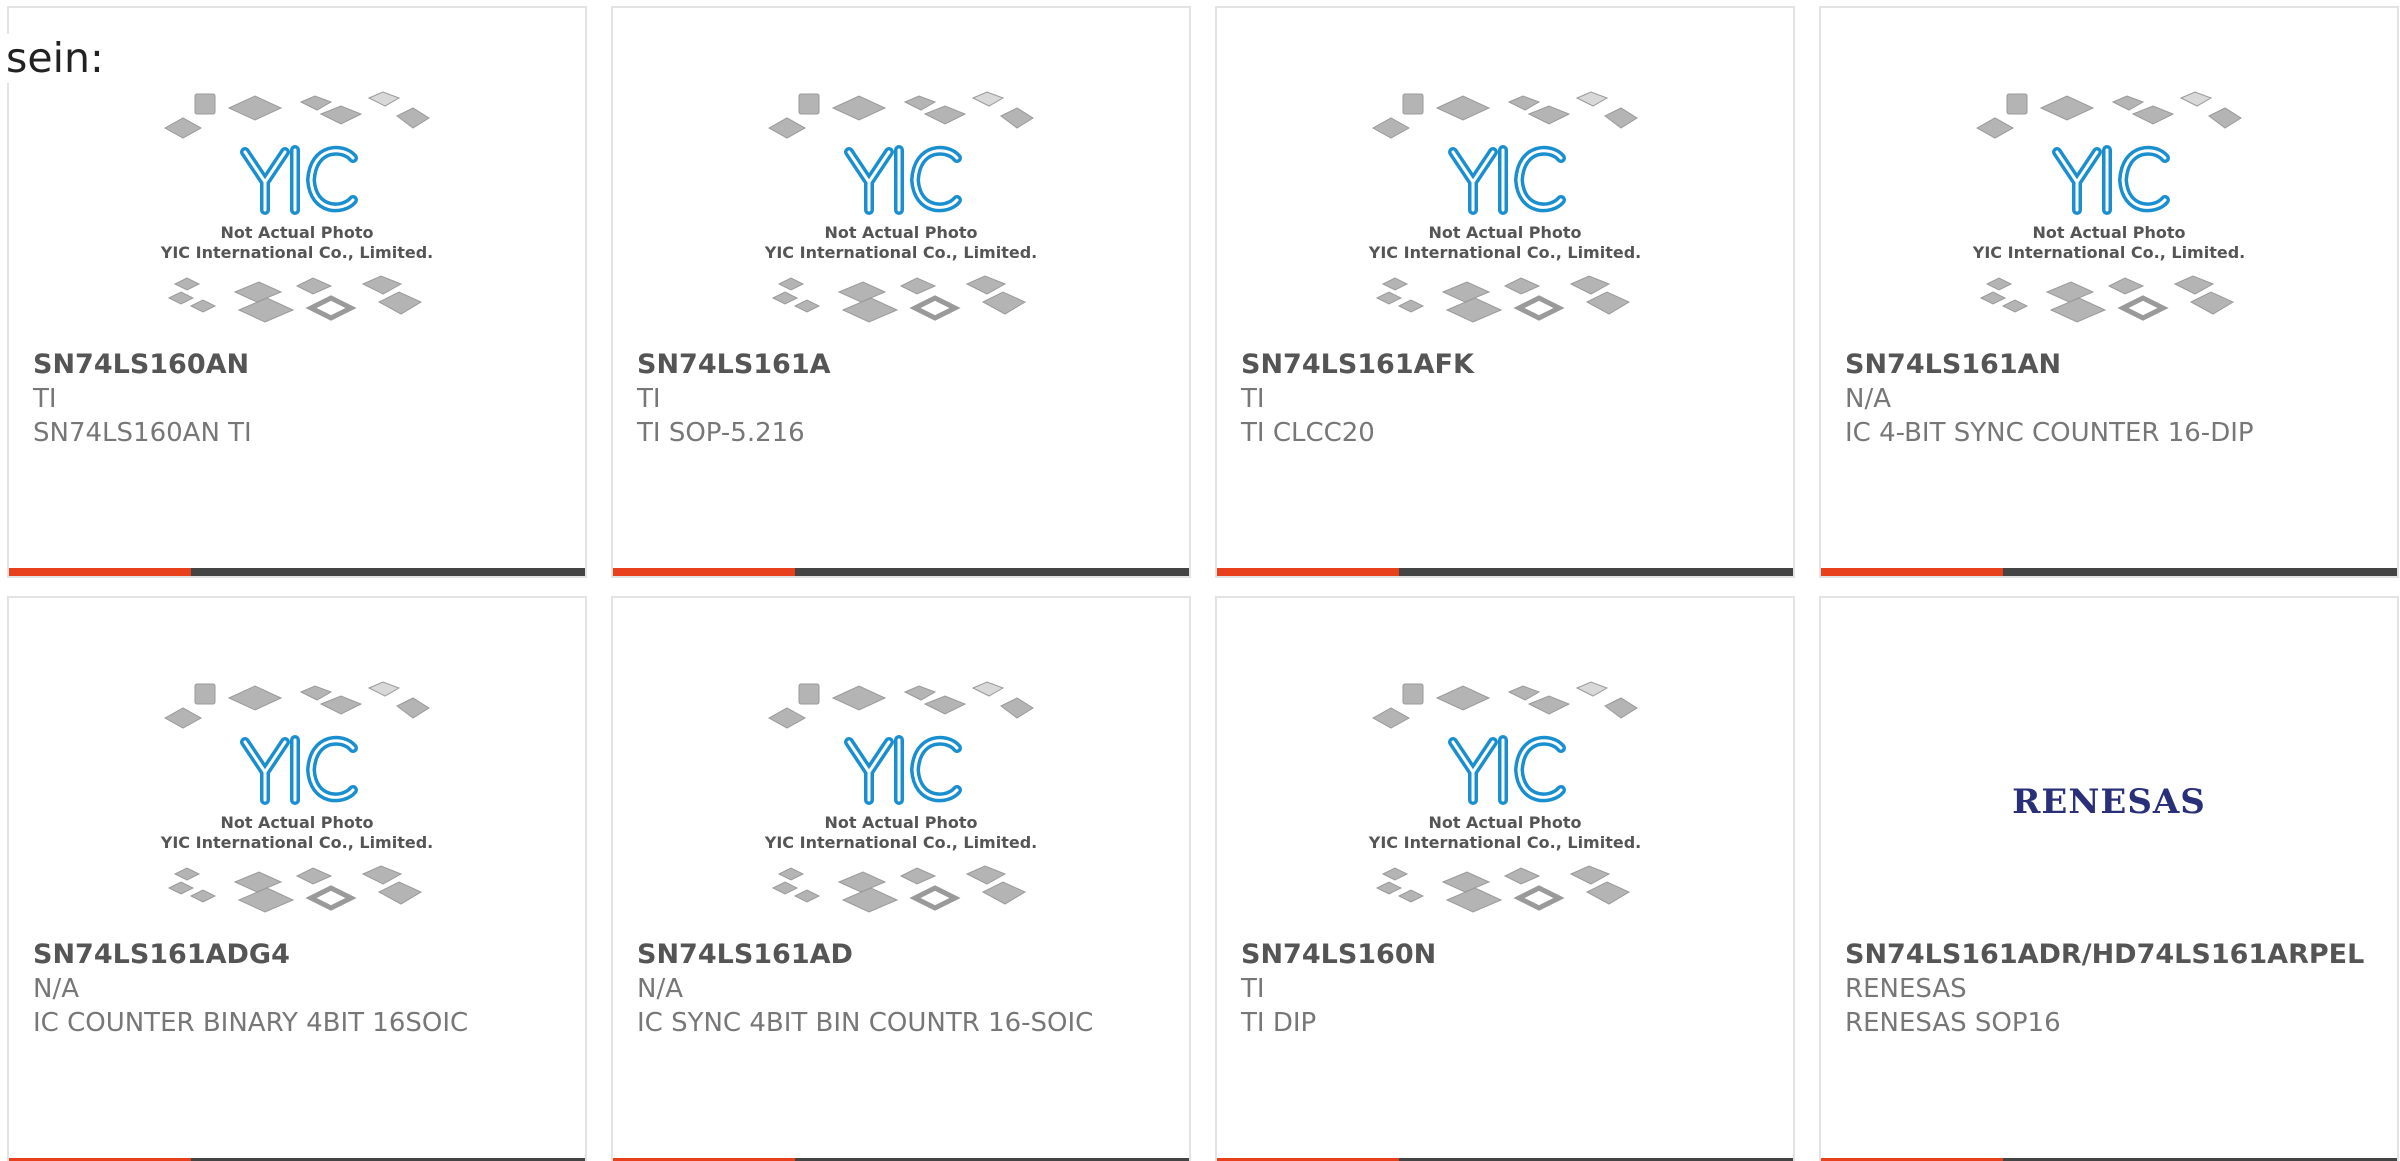 This screenshot has width=2400, height=1161. I want to click on part-number: SN74LS161A, so click(901, 365).